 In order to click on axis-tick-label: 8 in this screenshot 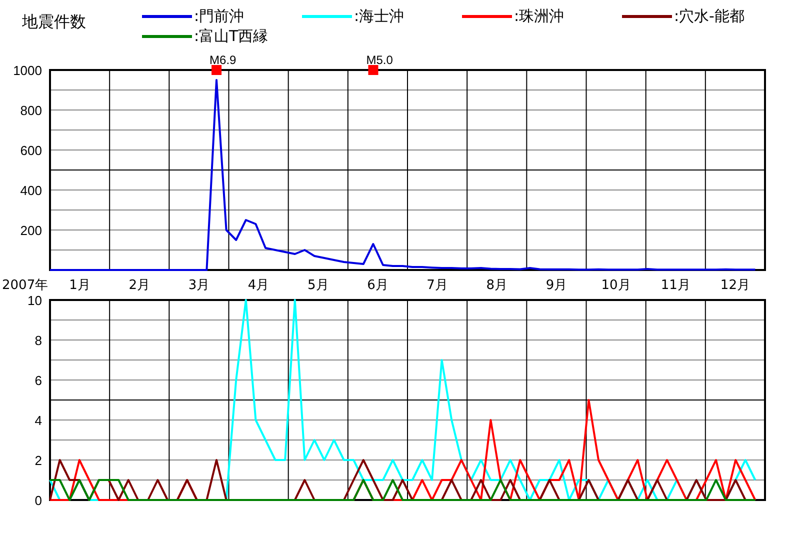, I will do `click(38, 340)`.